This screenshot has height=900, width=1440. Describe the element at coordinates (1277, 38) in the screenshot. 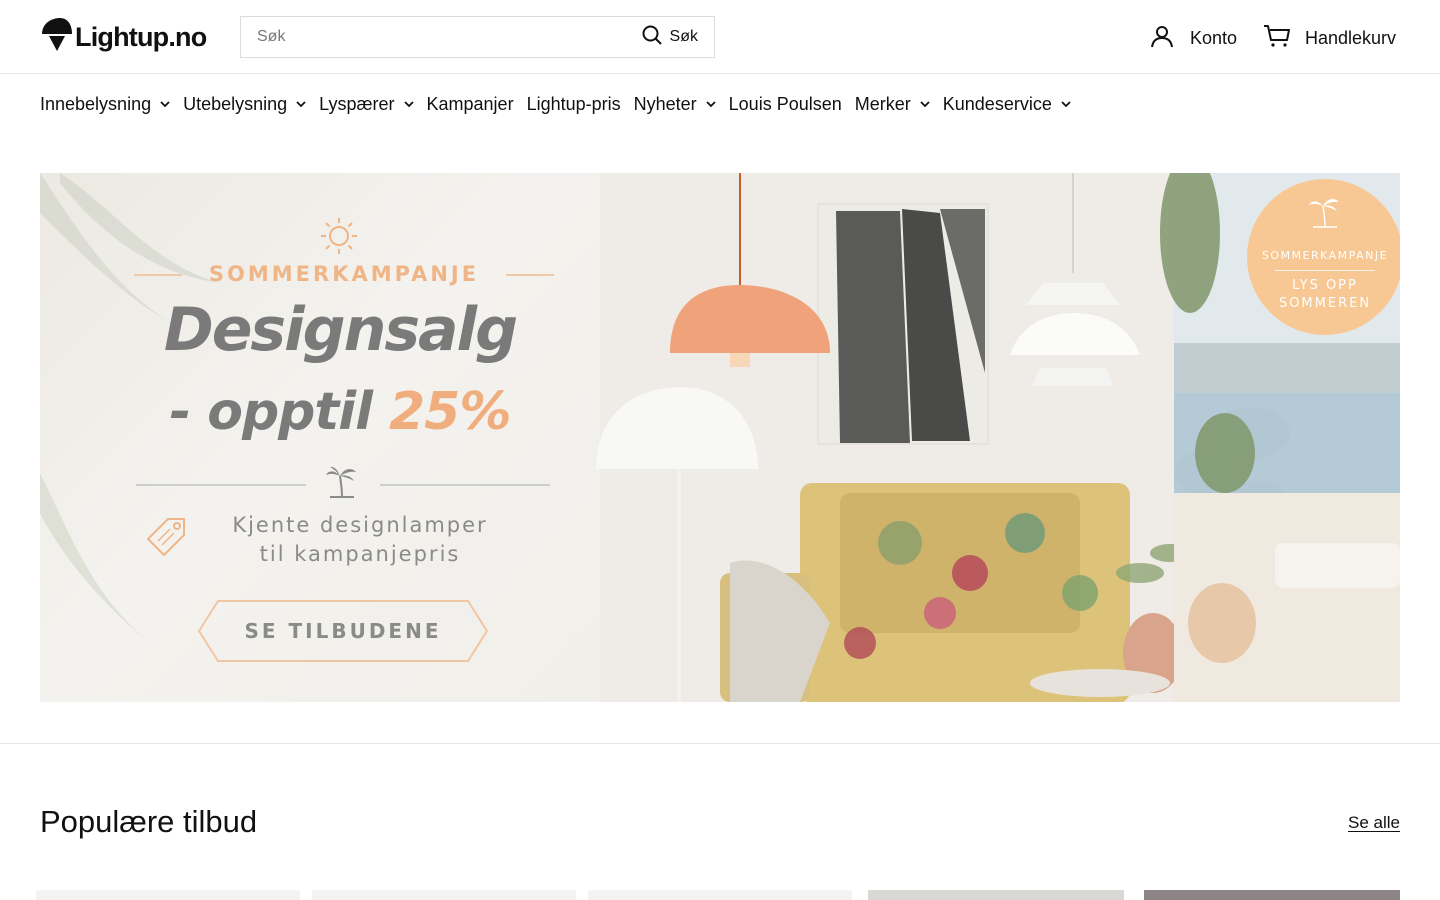

I see `cart-icon` at that location.